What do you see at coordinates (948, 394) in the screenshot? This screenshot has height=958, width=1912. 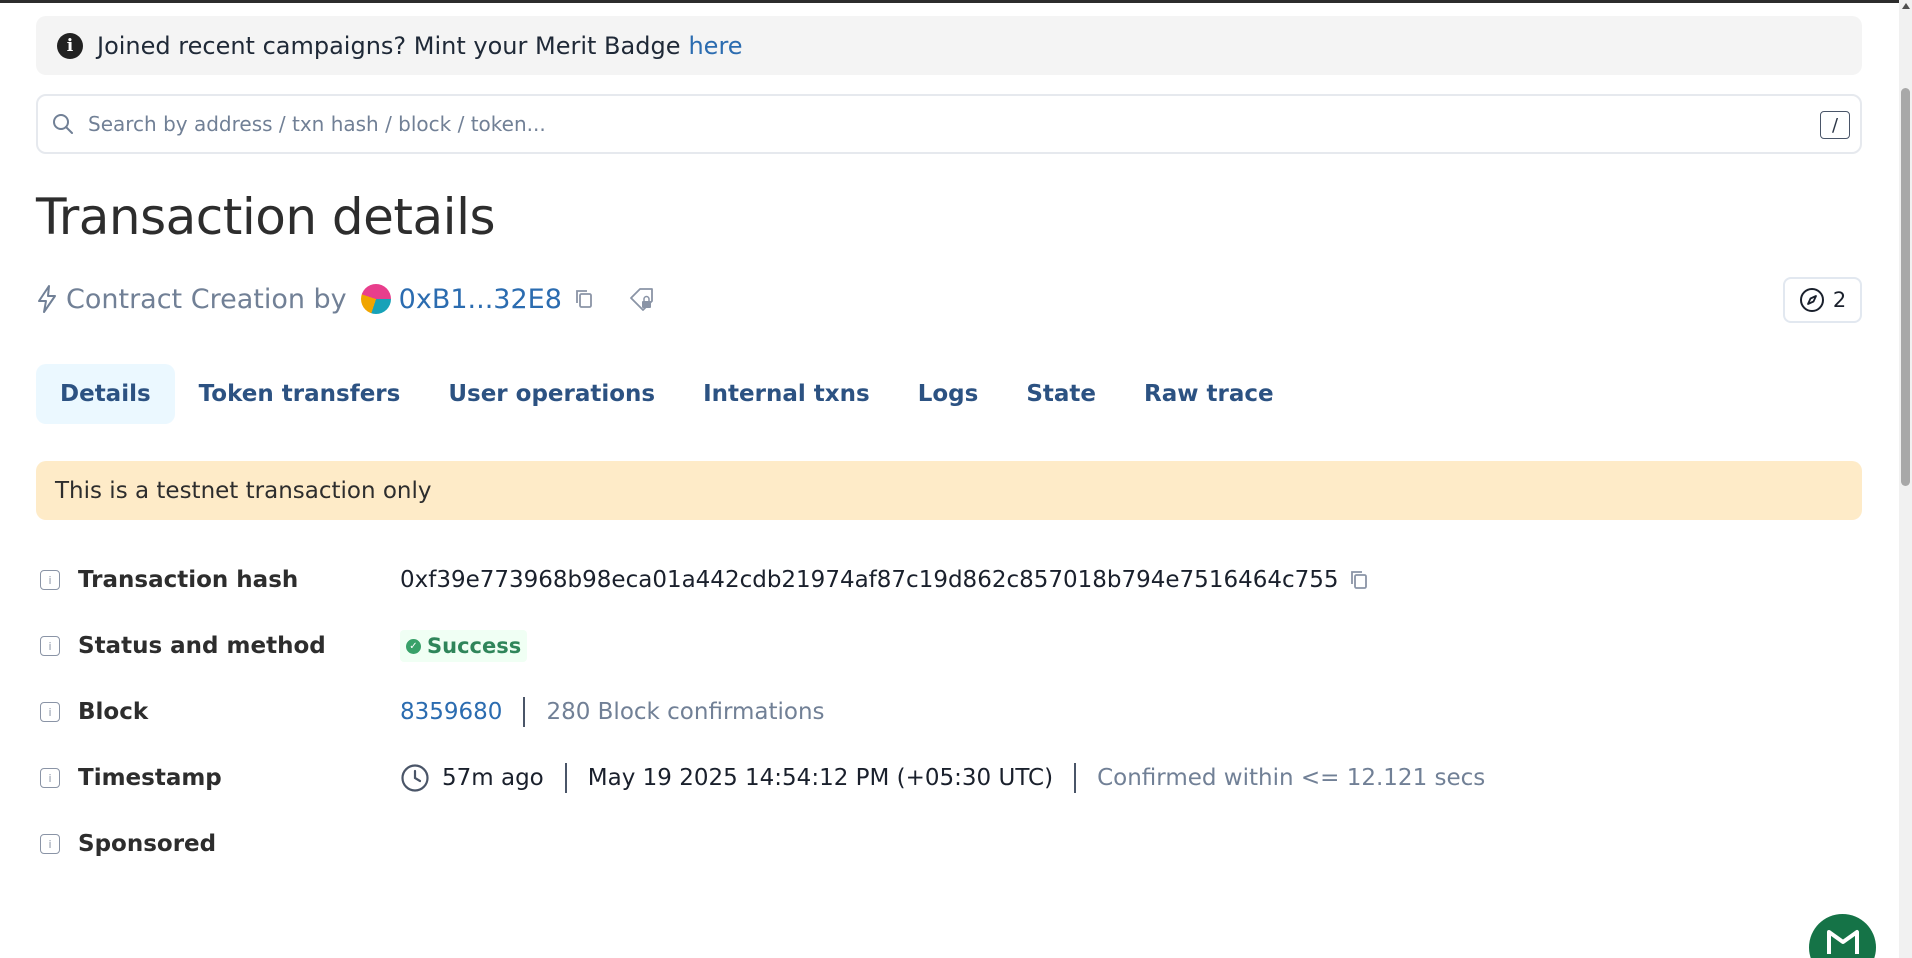 I see `tab-logs: Logs` at bounding box center [948, 394].